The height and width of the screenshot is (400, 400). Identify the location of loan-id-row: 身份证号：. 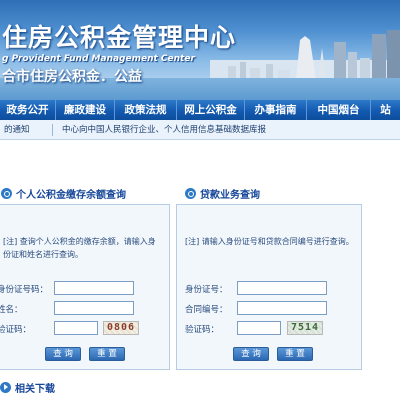
(206, 289).